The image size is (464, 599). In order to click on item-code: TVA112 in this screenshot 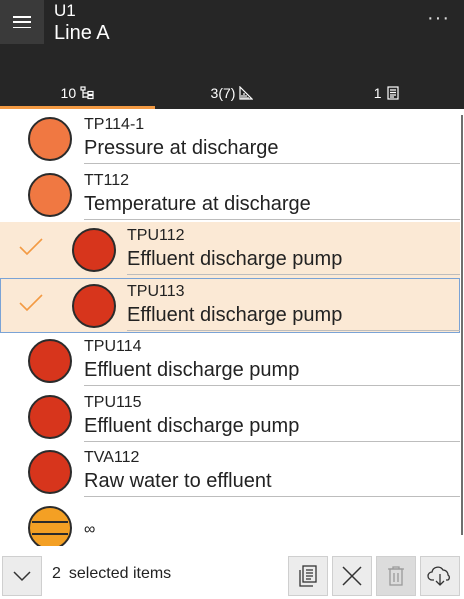, I will do `click(112, 457)`.